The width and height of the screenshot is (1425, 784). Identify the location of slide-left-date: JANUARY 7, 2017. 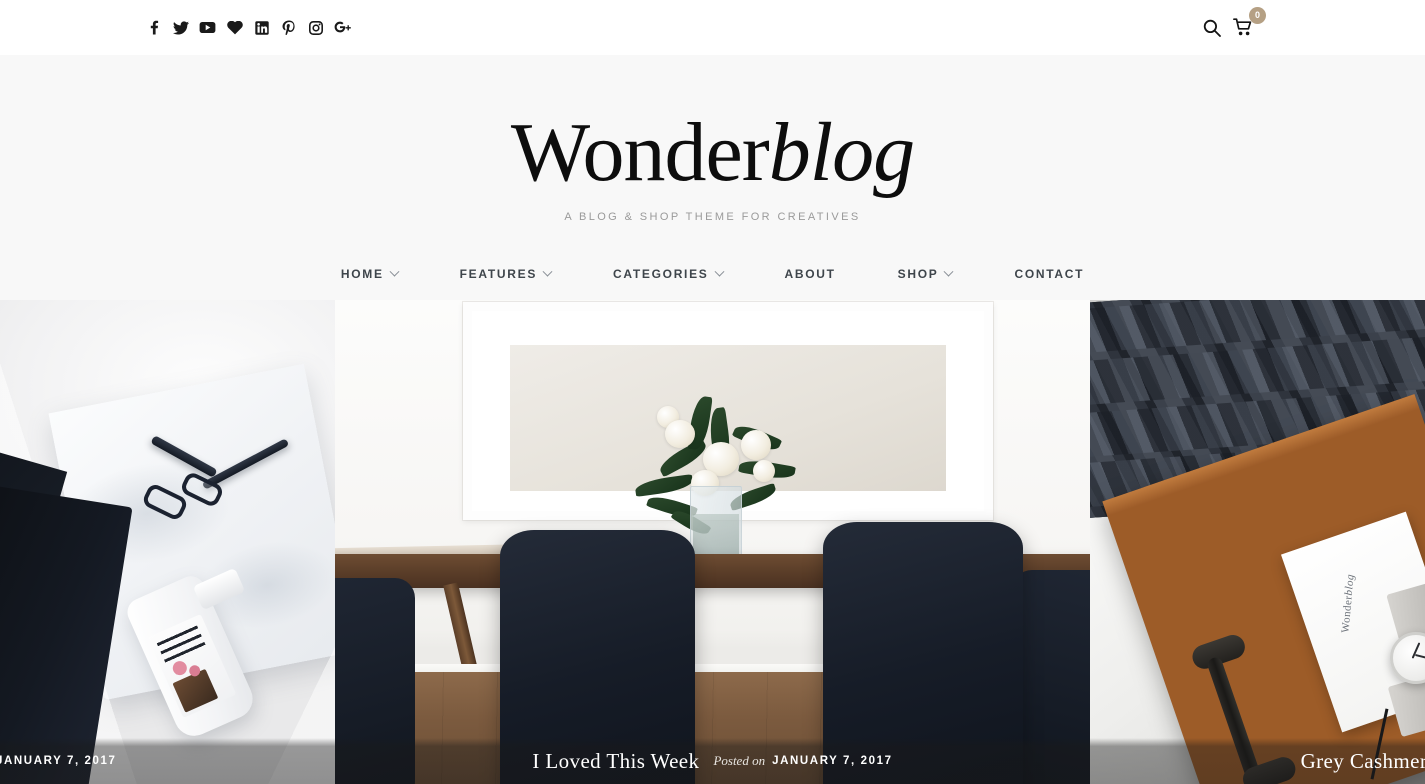
(58, 761).